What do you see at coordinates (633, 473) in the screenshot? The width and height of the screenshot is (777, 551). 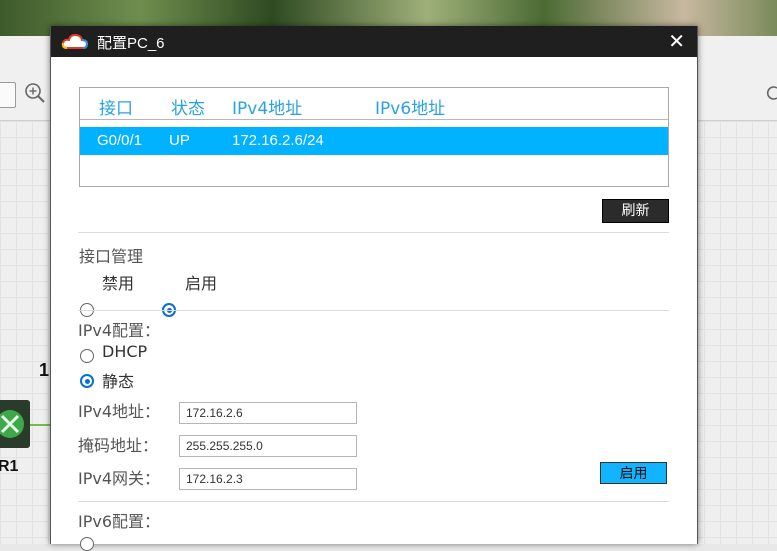 I see `apply-button: 启用` at bounding box center [633, 473].